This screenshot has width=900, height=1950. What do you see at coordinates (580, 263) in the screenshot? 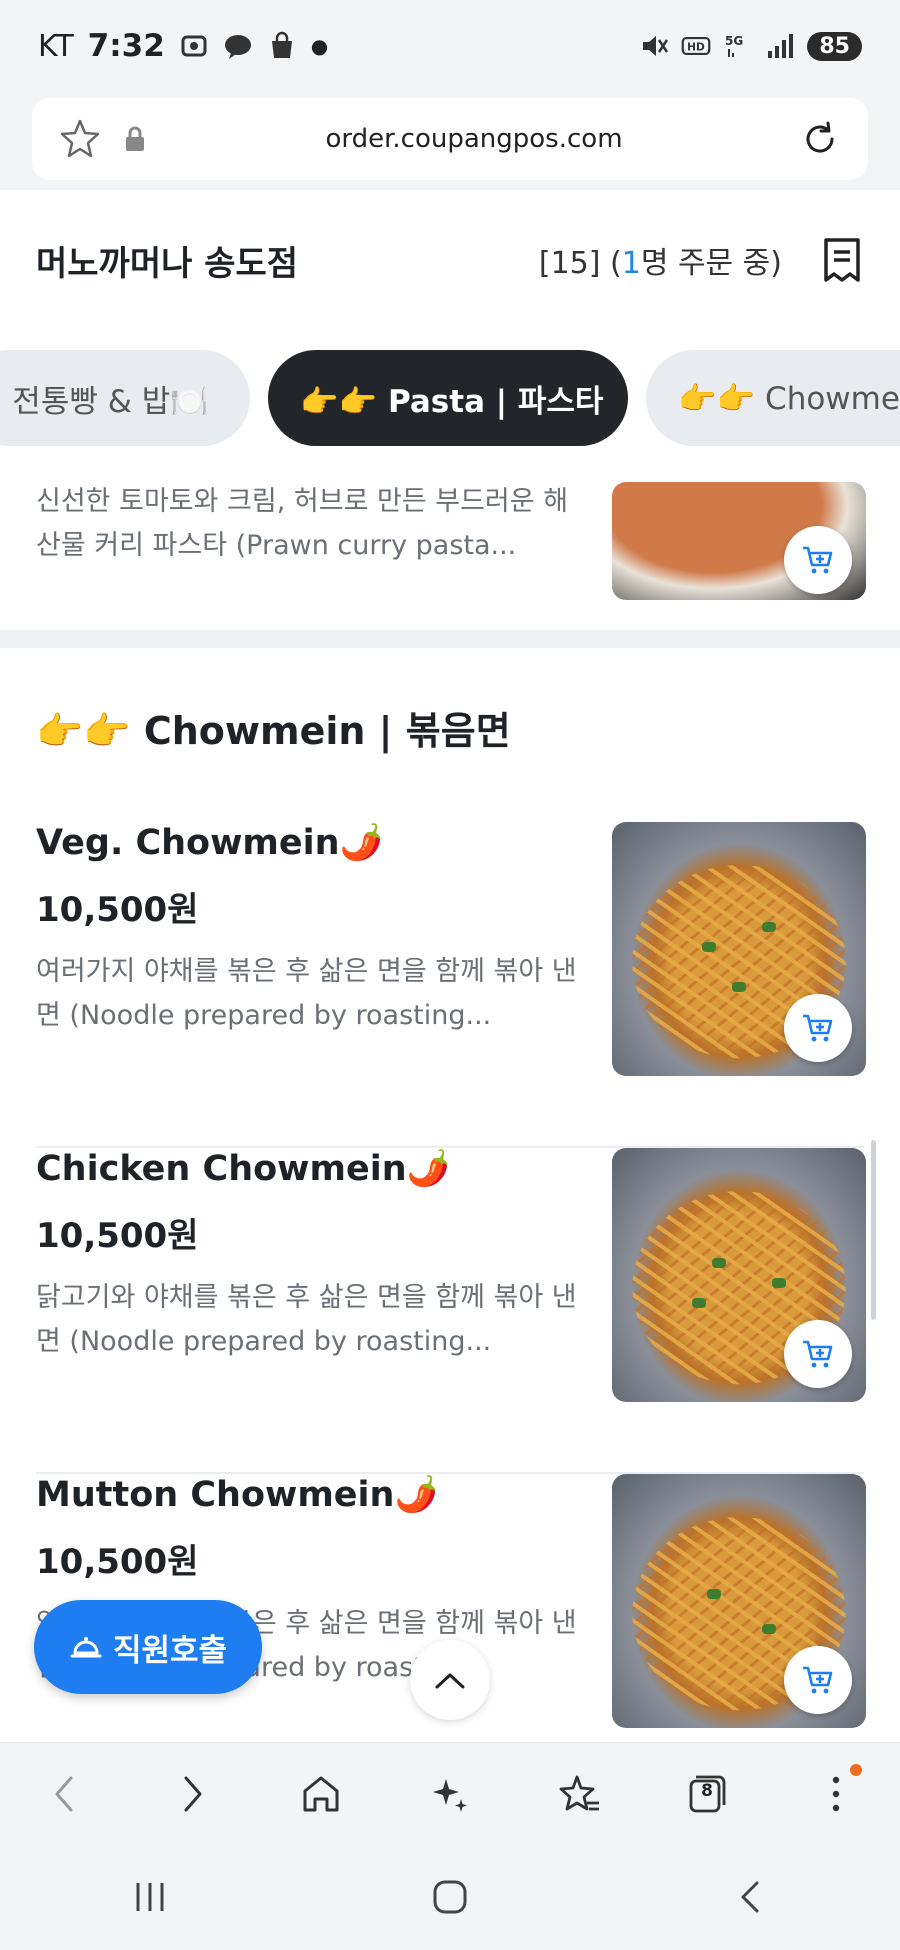
I see `order-prefix: [15] (` at bounding box center [580, 263].